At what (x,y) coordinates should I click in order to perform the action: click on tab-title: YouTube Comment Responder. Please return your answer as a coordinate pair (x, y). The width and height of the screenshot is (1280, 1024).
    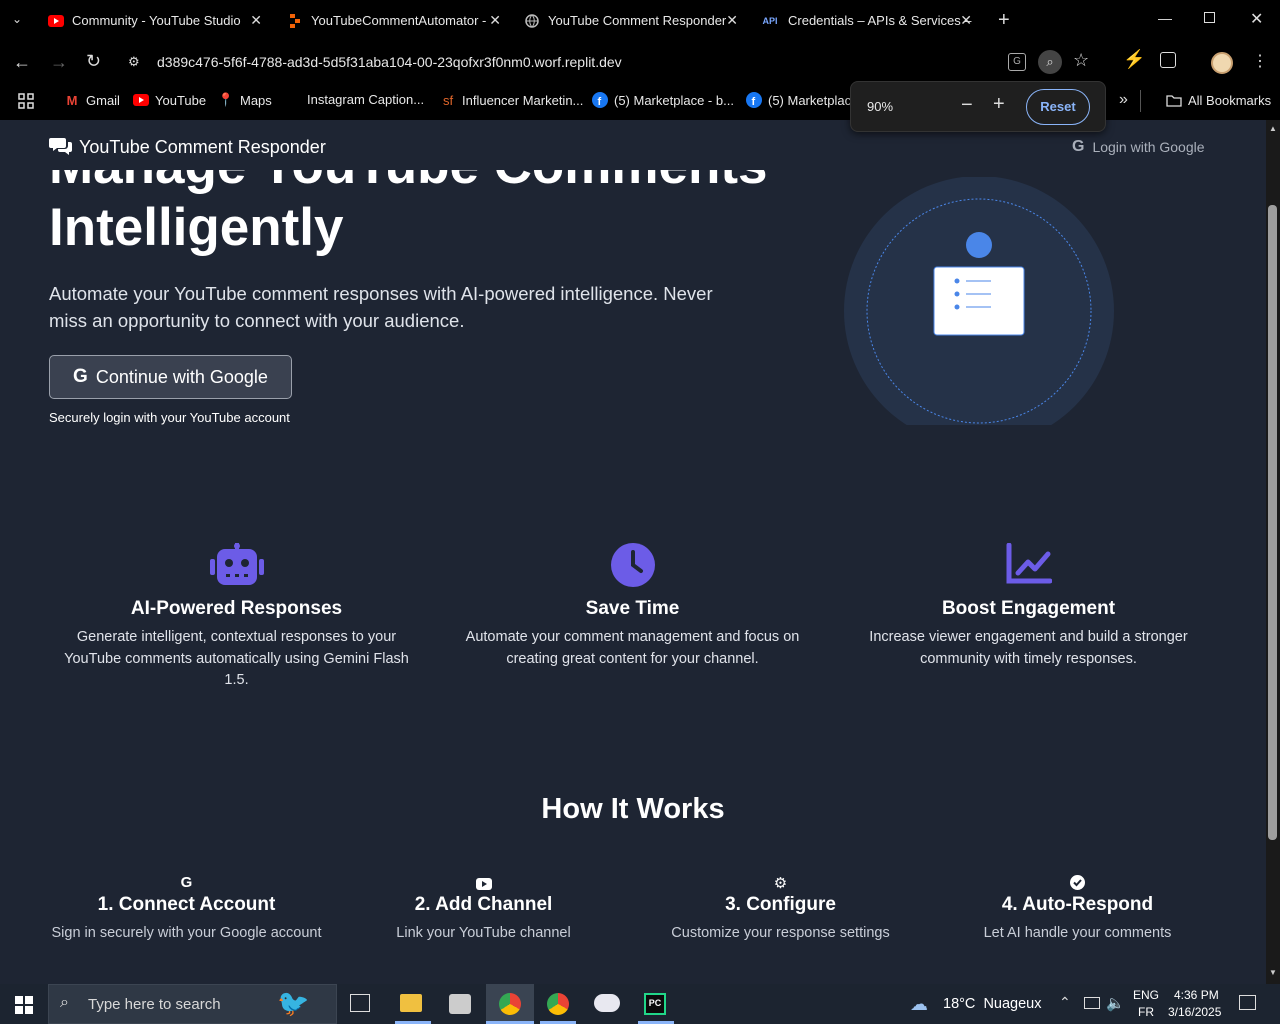
    Looking at the image, I should click on (637, 20).